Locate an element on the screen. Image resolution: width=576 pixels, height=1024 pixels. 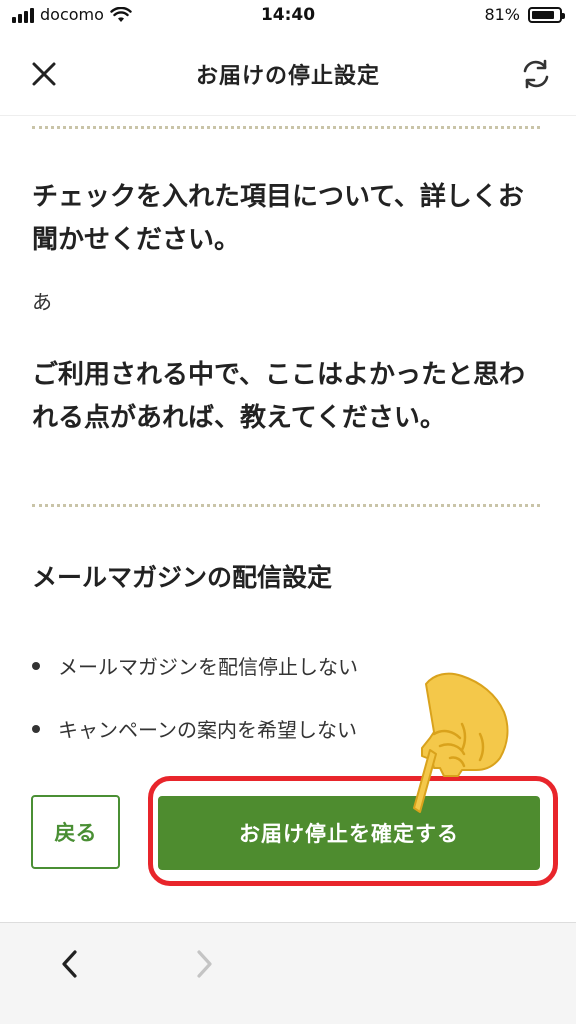
pointing-hand-icon is located at coordinates (456, 745).